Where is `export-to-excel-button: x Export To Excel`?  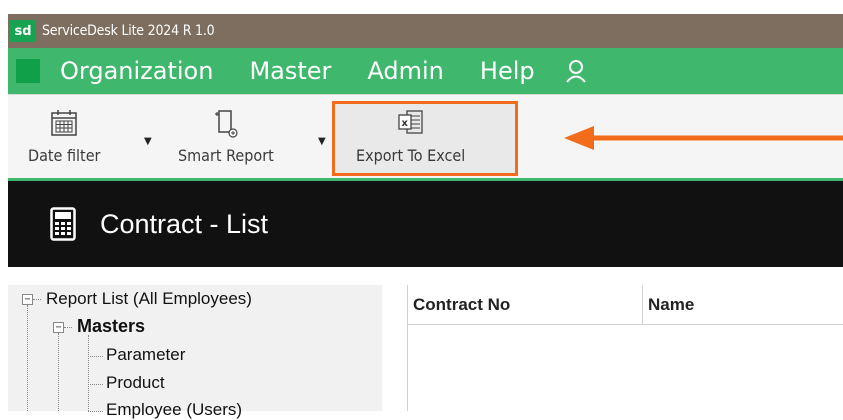 export-to-excel-button: x Export To Excel is located at coordinates (410, 136).